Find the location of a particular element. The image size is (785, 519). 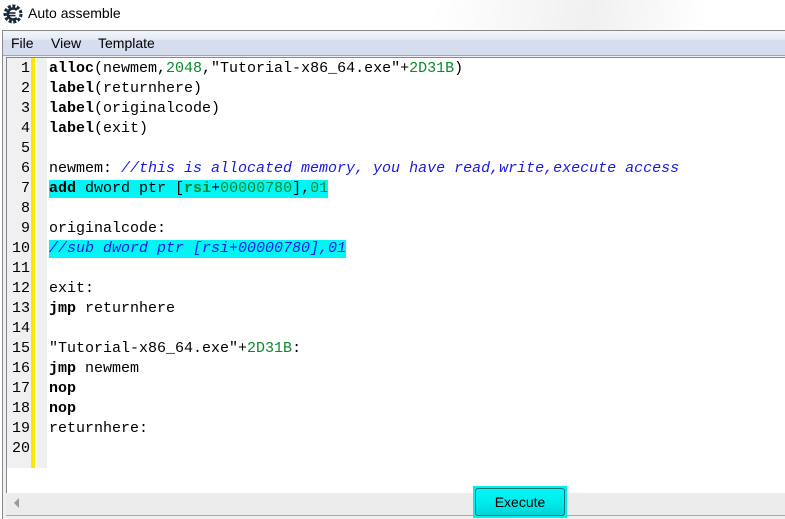

code-token: "Tutorial-x86_64.exe"+ is located at coordinates (148, 348).